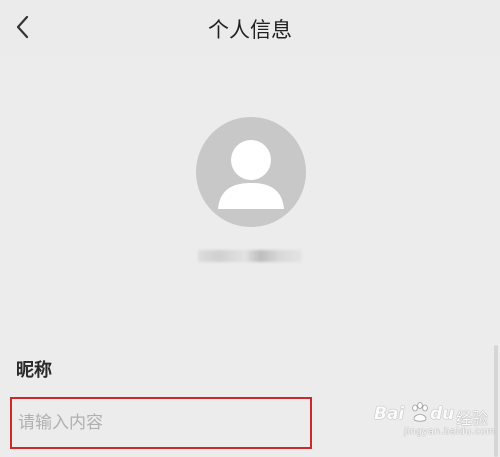 This screenshot has width=500, height=457. What do you see at coordinates (389, 414) in the screenshot?
I see `watermark-brand-left: Bai` at bounding box center [389, 414].